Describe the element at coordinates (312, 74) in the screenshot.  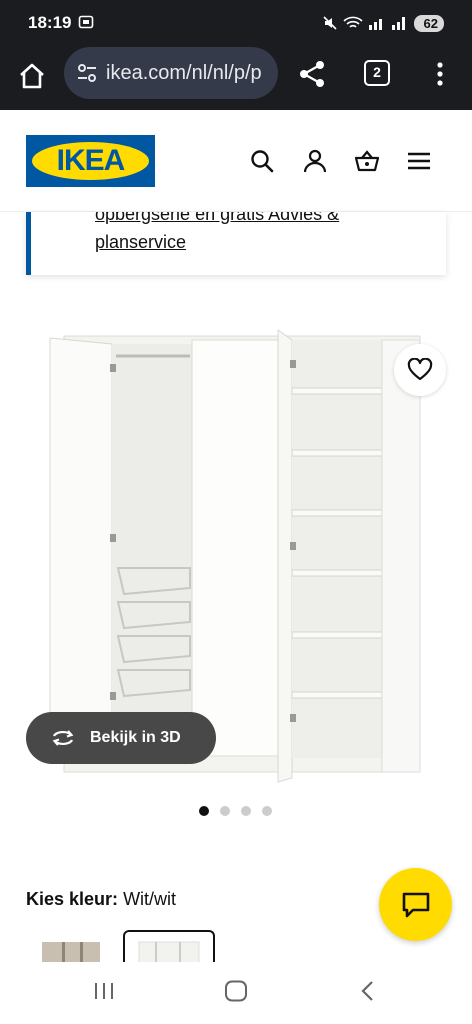
I see `share-icon` at that location.